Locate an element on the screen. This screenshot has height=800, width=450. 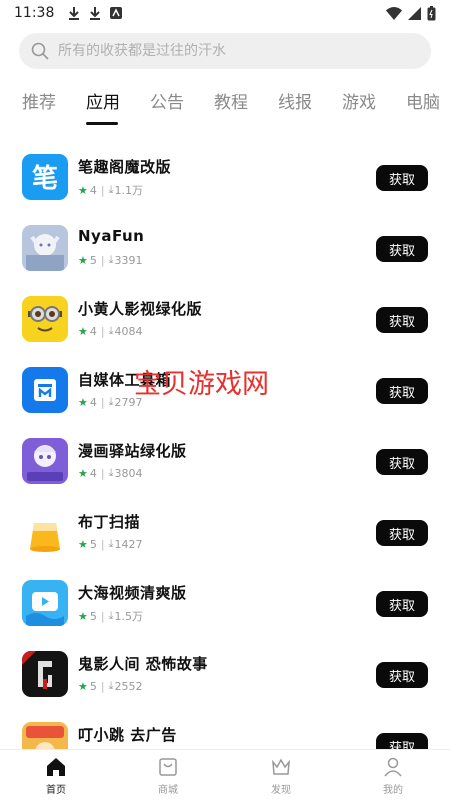
download-count: 2797 is located at coordinates (128, 402).